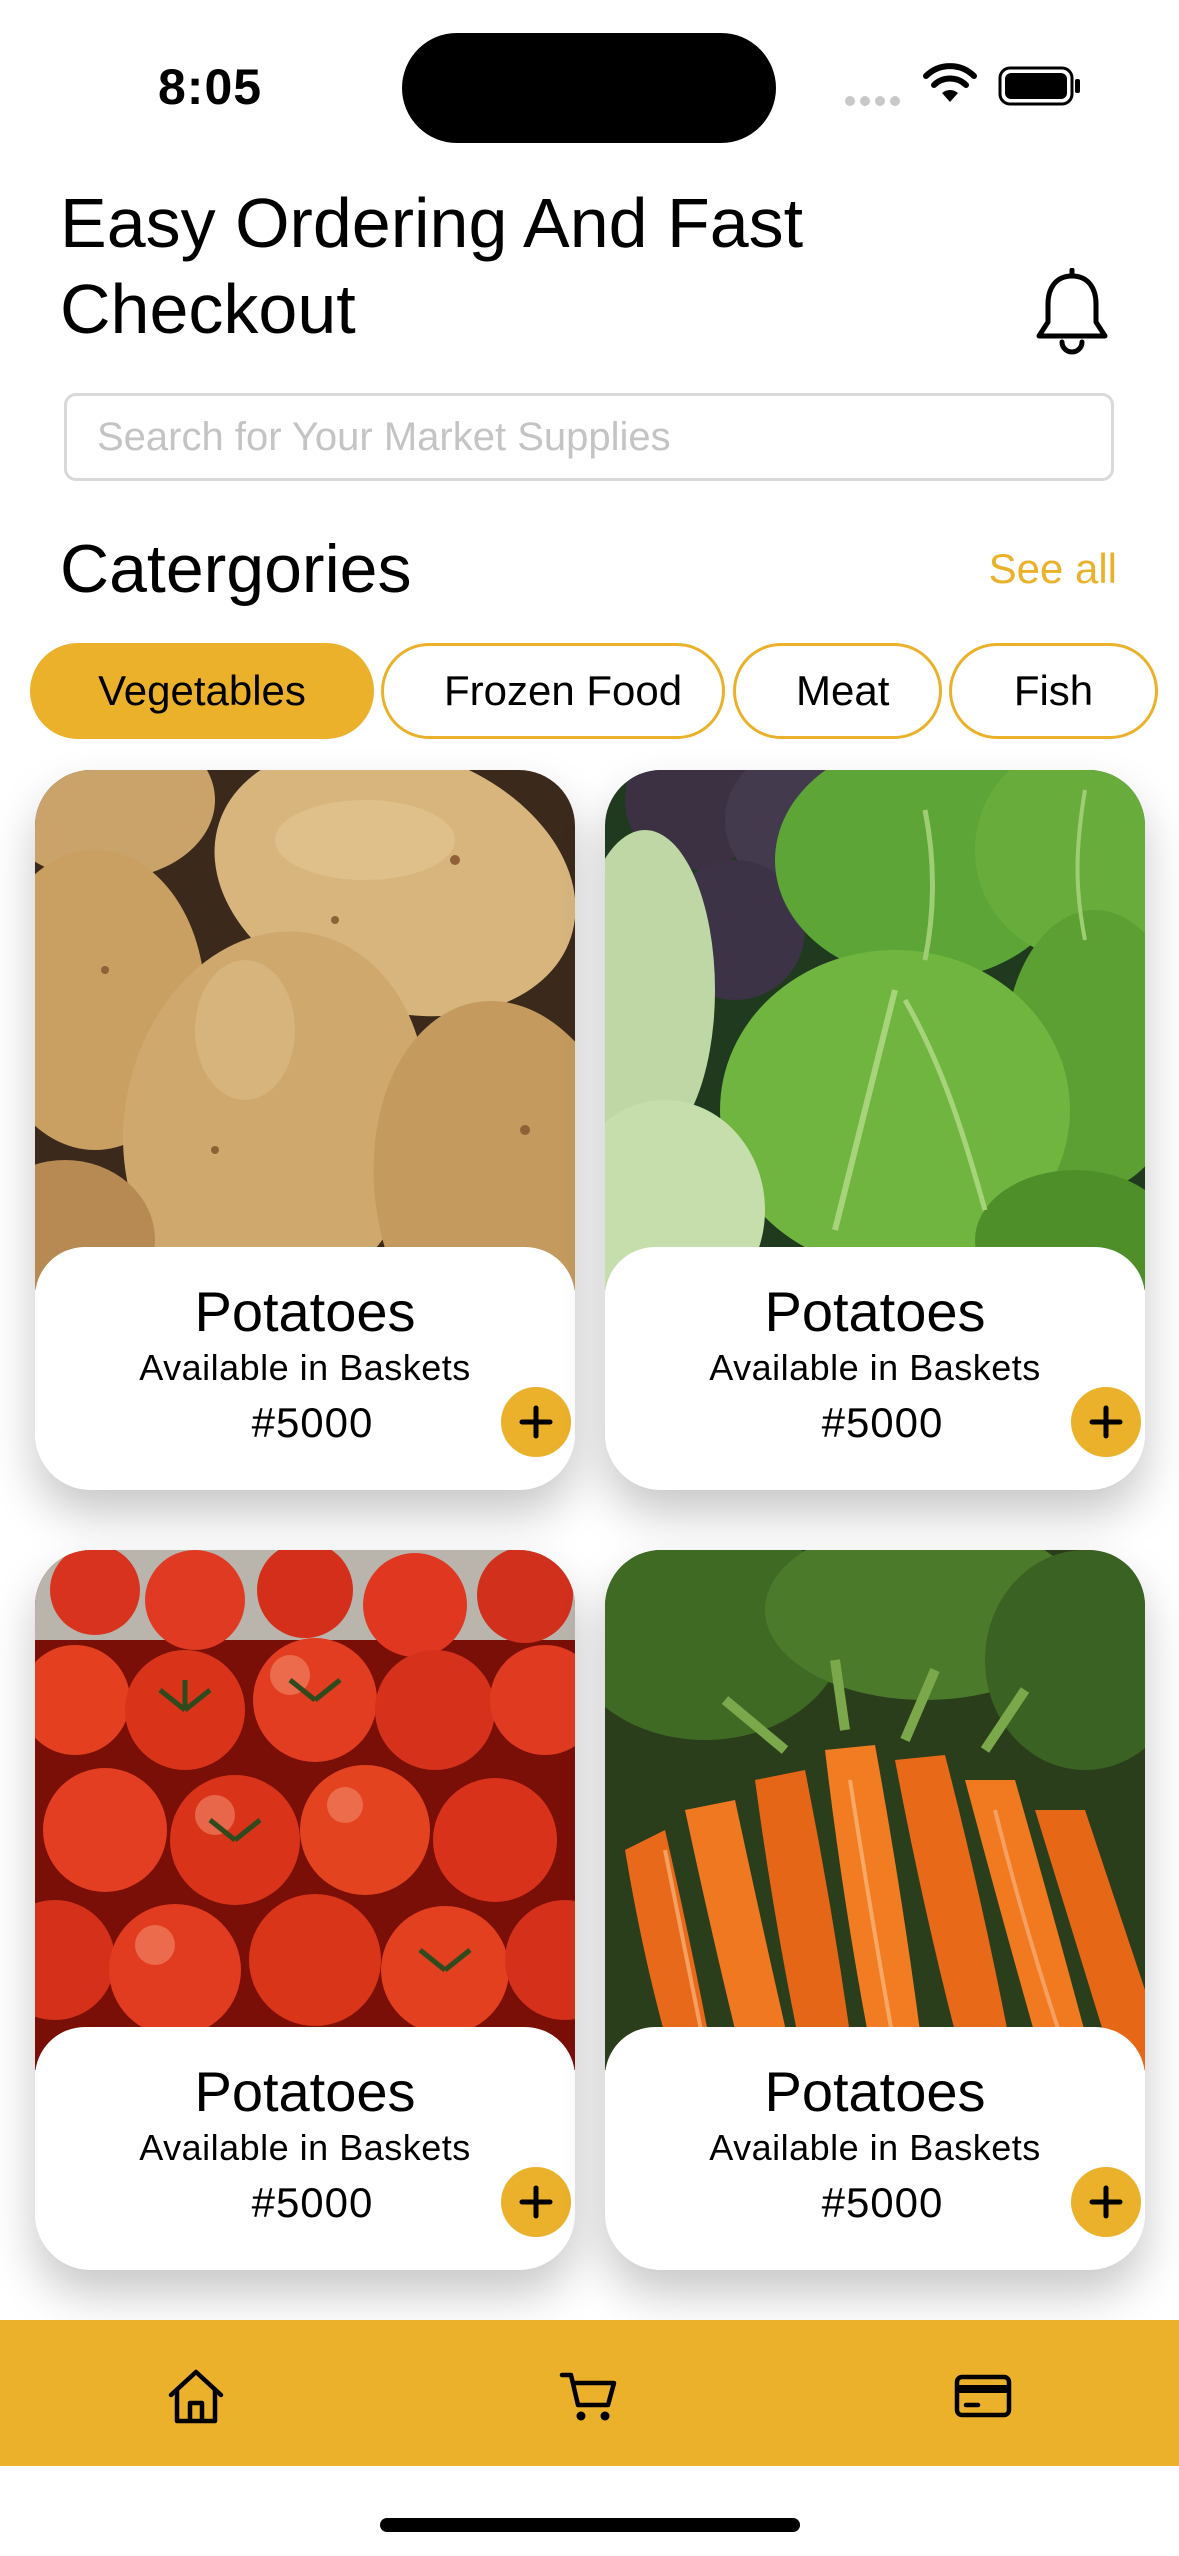 The width and height of the screenshot is (1179, 2556). Describe the element at coordinates (875, 1810) in the screenshot. I see `carrots-image` at that location.